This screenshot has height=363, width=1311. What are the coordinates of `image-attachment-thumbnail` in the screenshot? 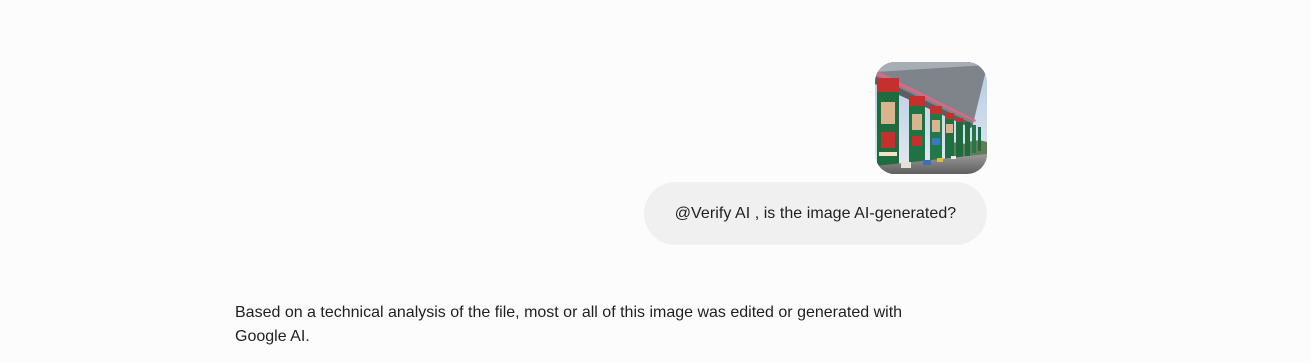 It's located at (931, 118).